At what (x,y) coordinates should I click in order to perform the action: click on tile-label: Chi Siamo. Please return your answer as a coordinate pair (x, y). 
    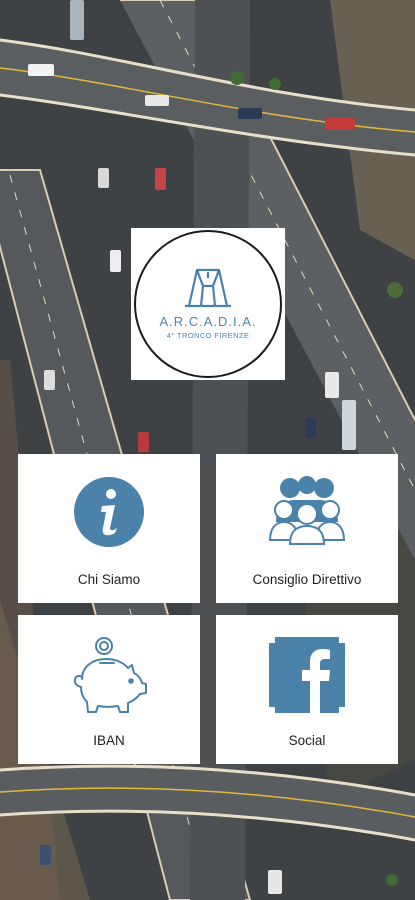
    Looking at the image, I should click on (109, 579).